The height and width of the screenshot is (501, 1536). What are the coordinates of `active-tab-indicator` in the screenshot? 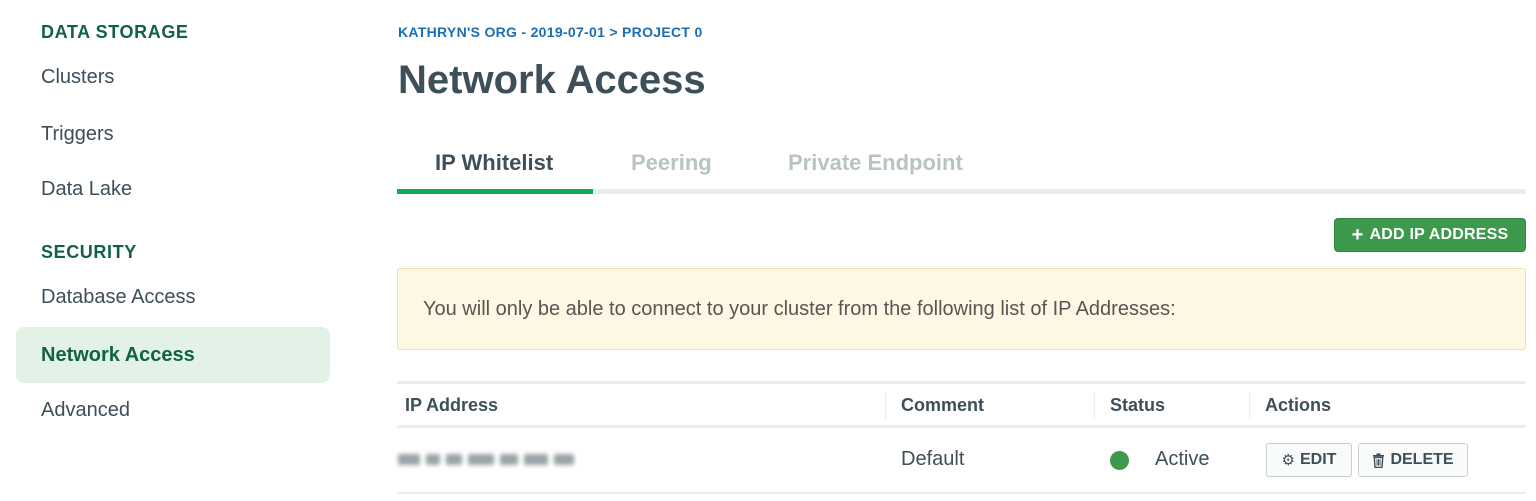 It's located at (495, 191).